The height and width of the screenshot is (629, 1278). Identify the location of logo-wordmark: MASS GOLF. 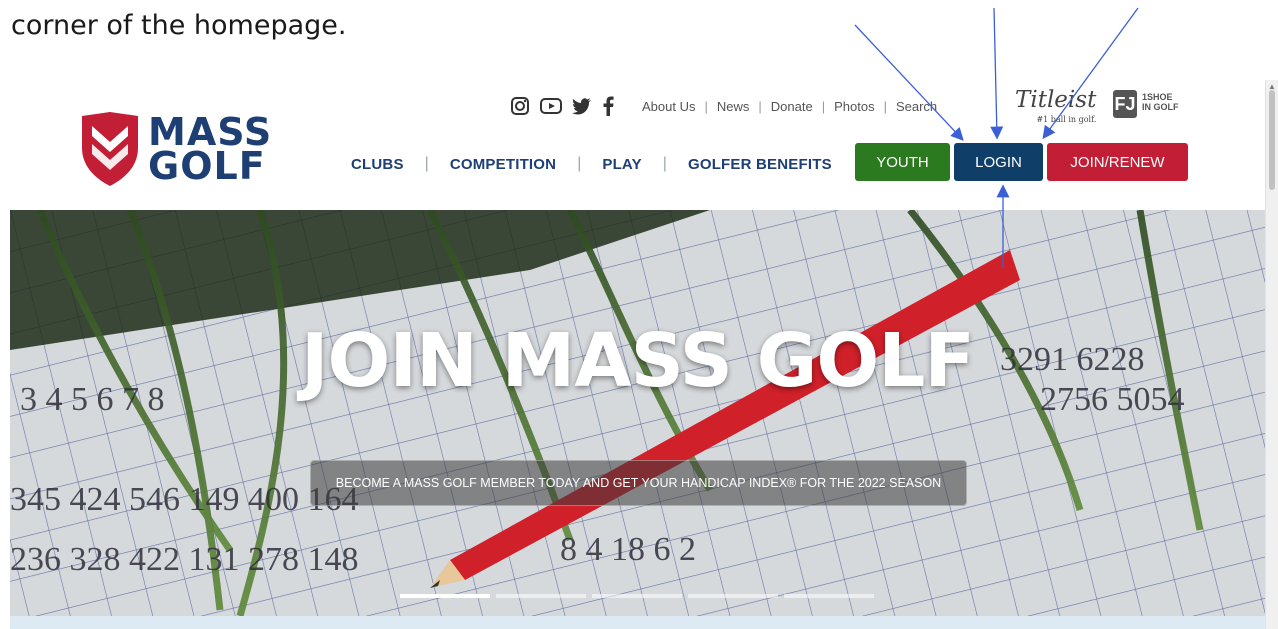
(210, 150).